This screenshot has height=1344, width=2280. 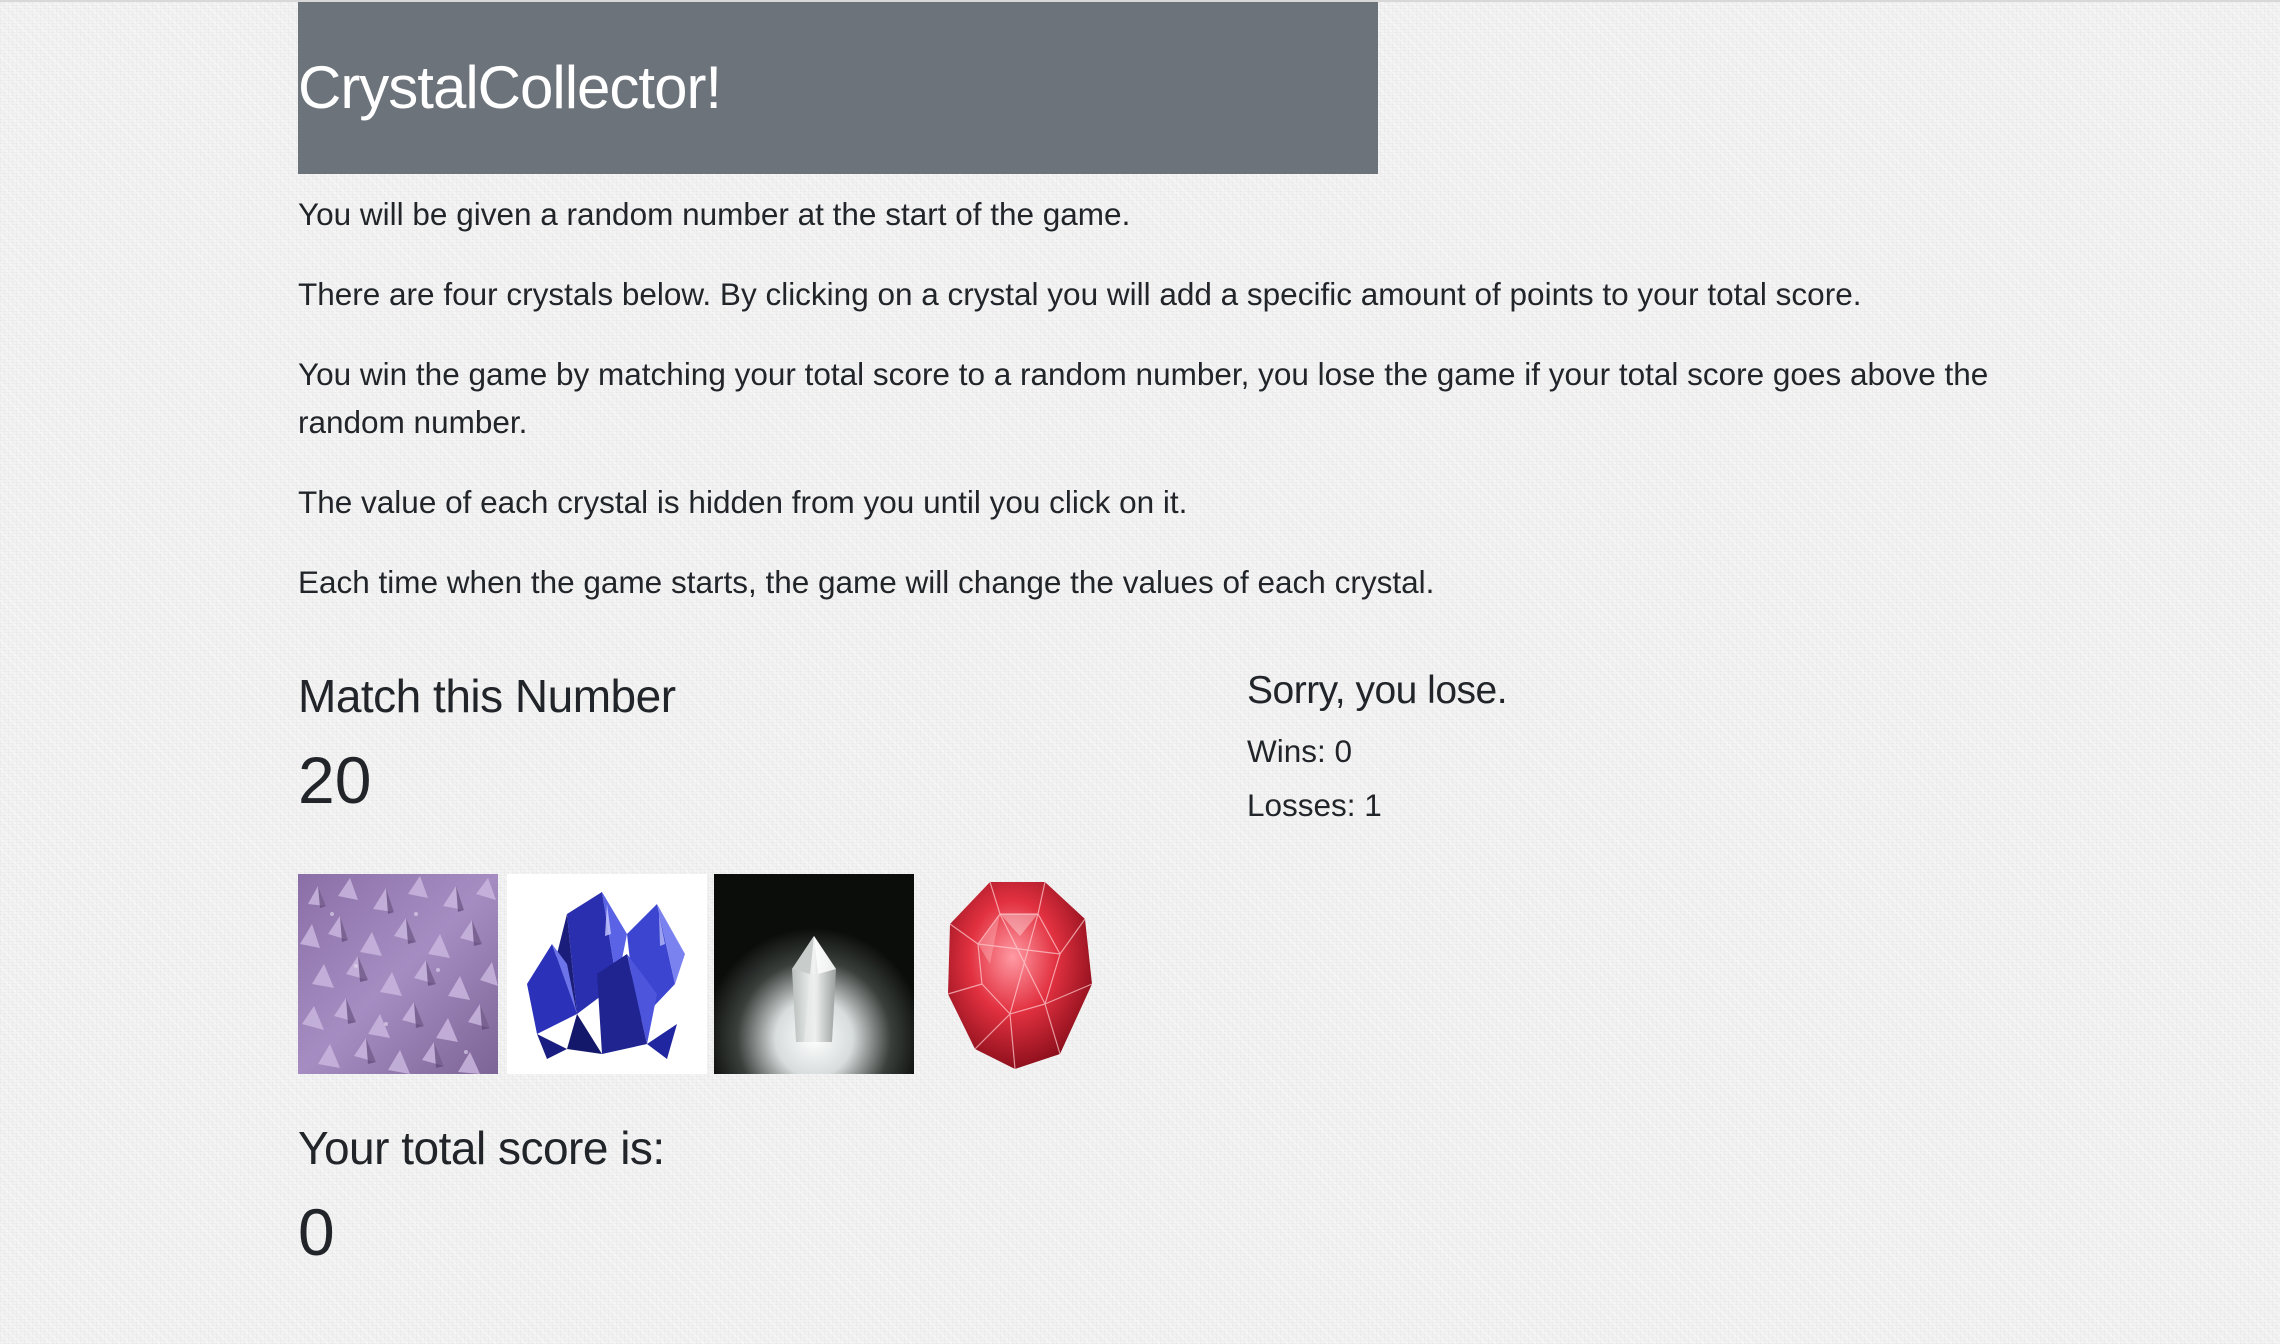 I want to click on sapphire-crystal-button, so click(x=607, y=974).